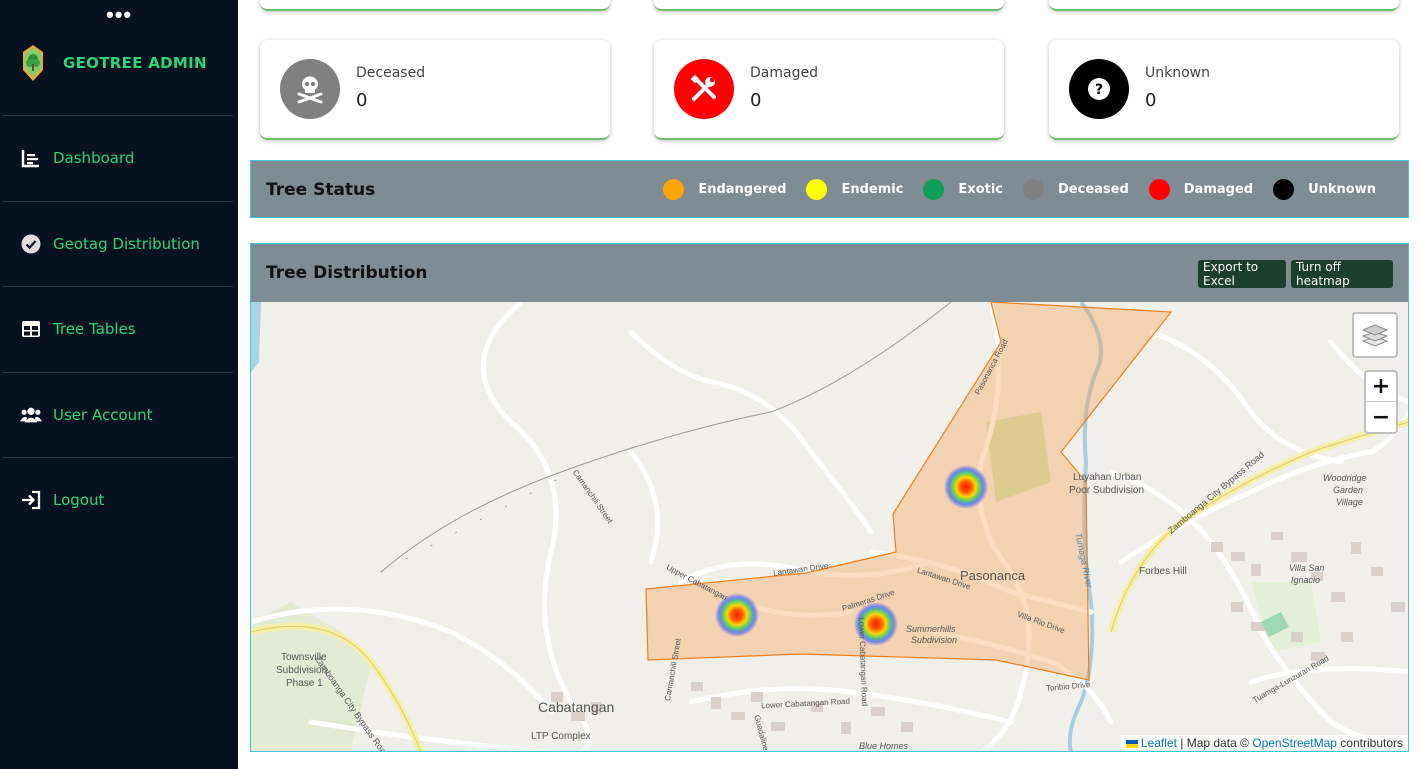  I want to click on map-label-pasonanca: Pasonanca, so click(993, 575).